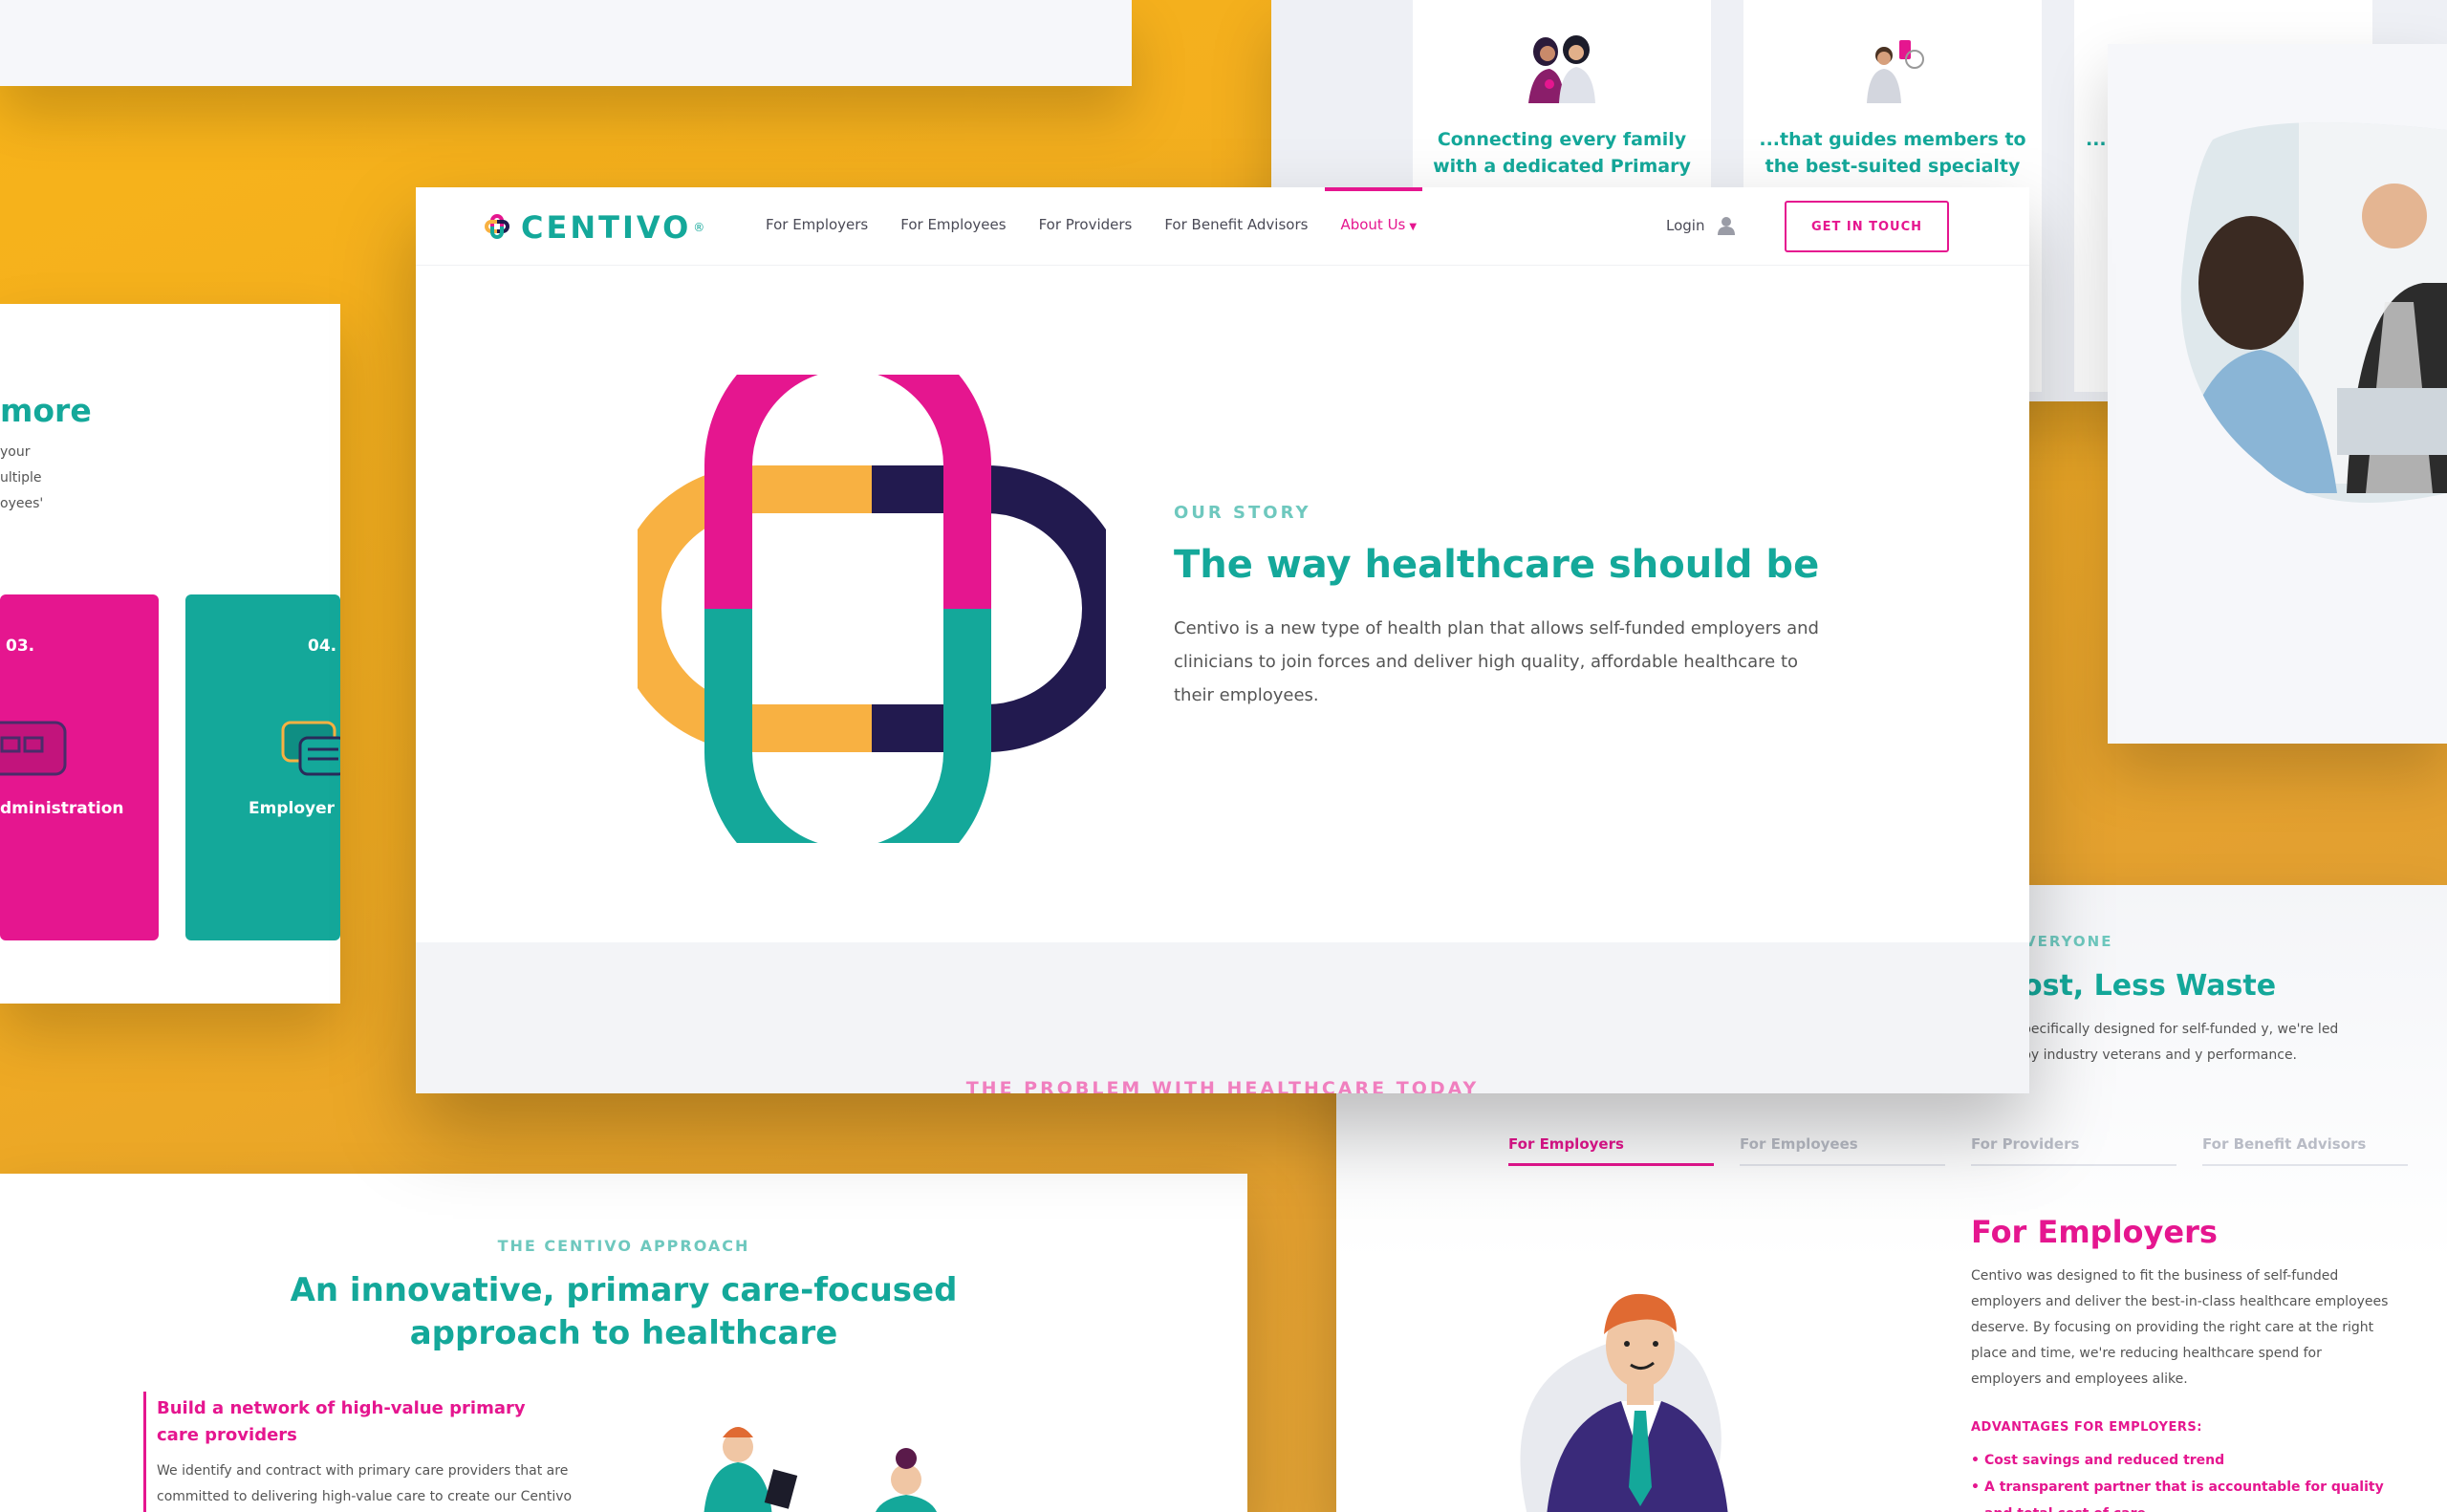 The height and width of the screenshot is (1512, 2447). Describe the element at coordinates (2086, 1428) in the screenshot. I see `advantages-title: ADVANTAGES FOR EMPLOYERS:` at that location.